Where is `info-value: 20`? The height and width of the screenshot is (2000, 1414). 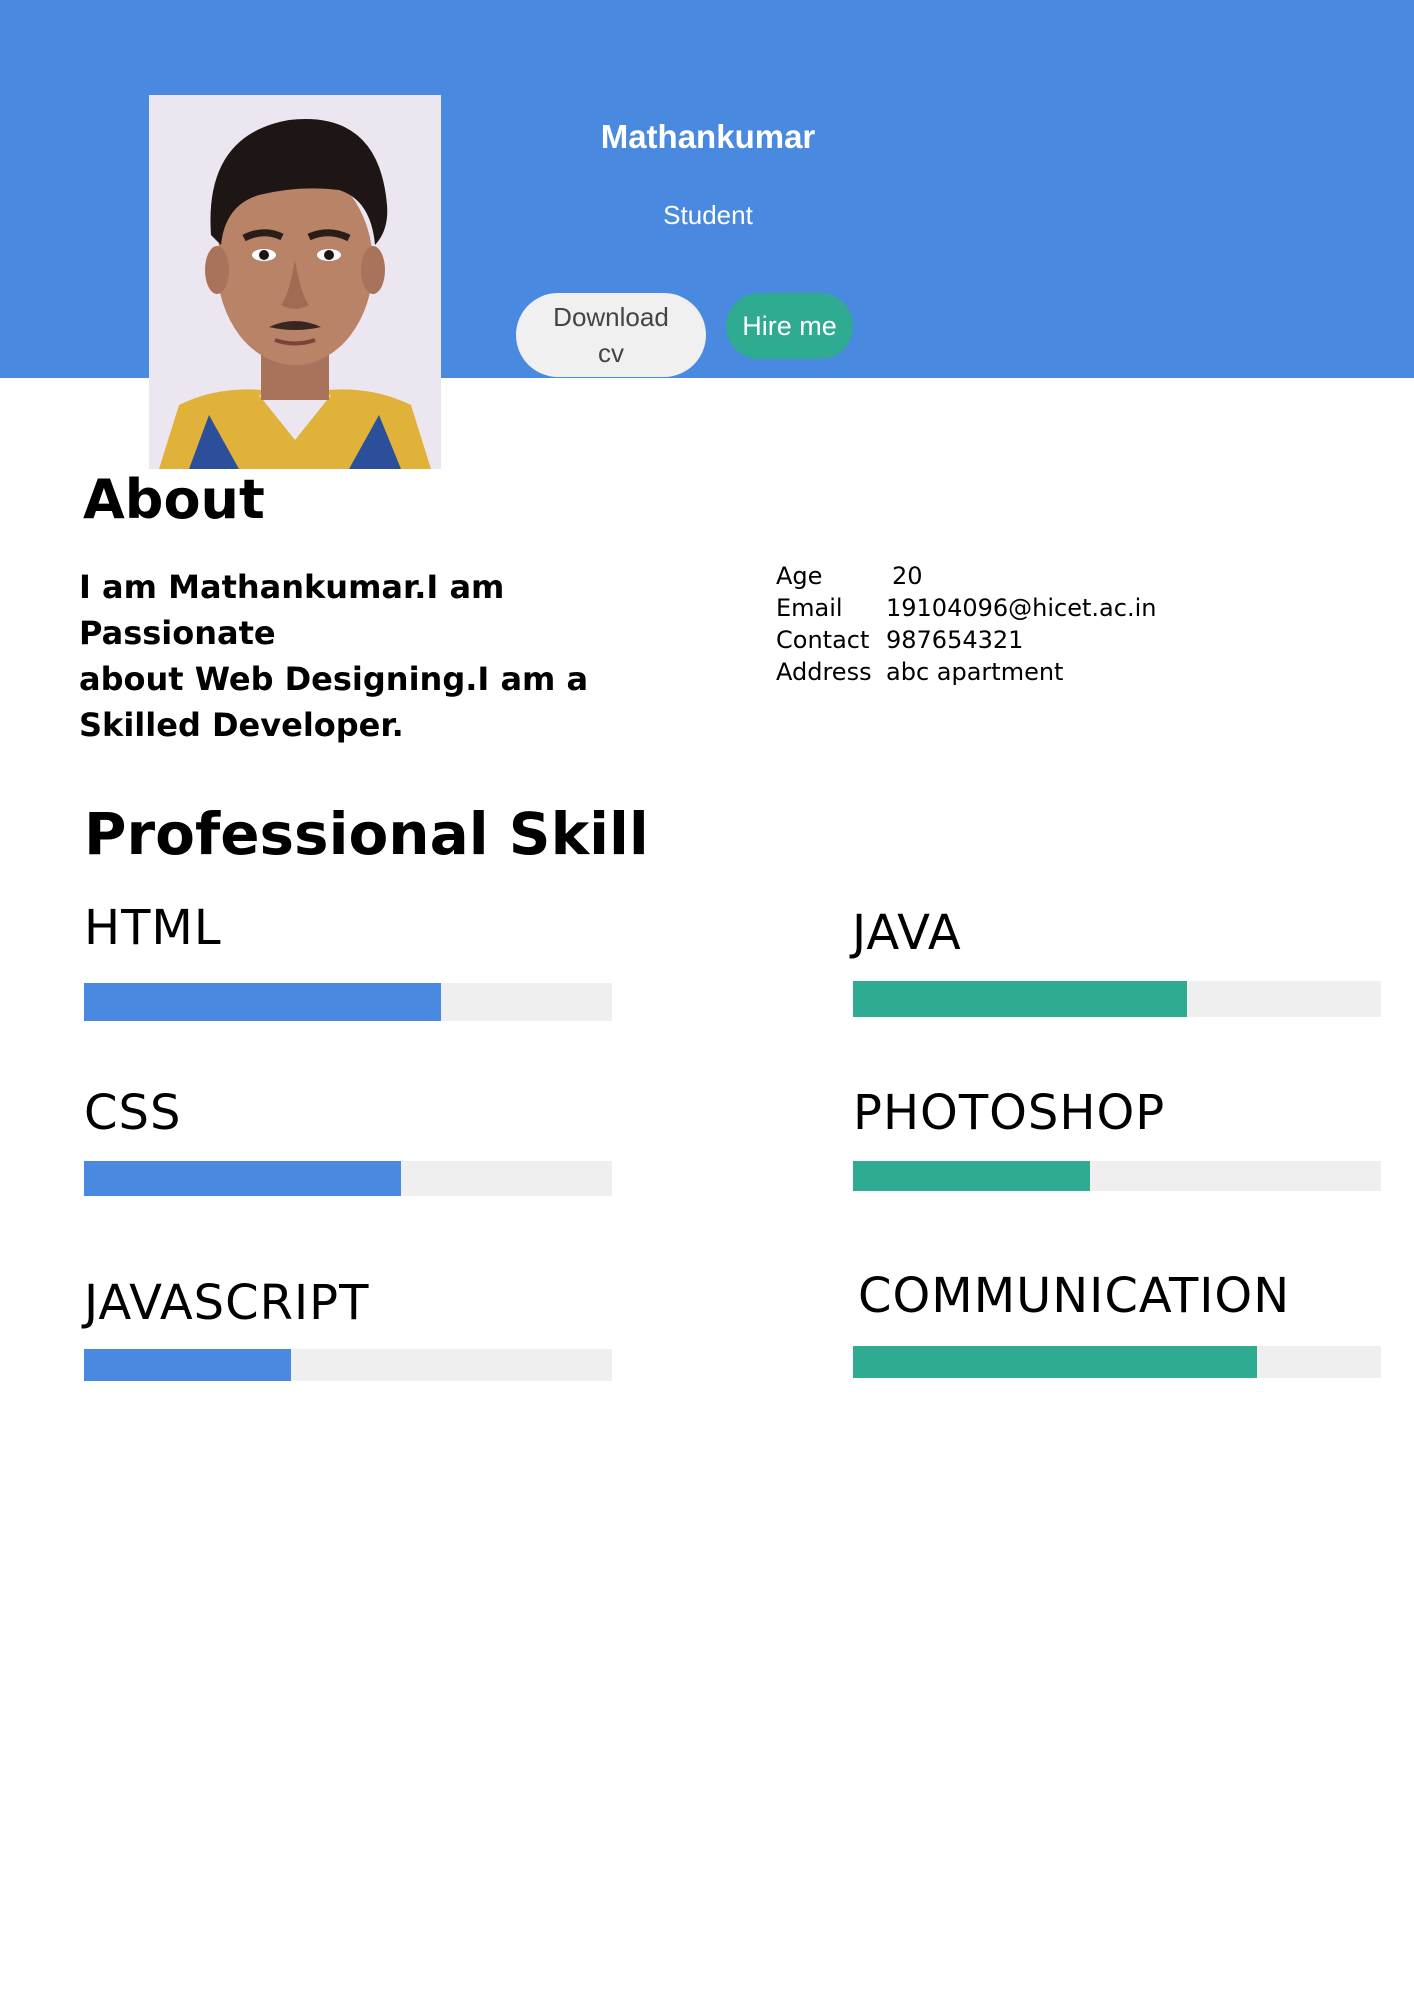 info-value: 20 is located at coordinates (907, 576).